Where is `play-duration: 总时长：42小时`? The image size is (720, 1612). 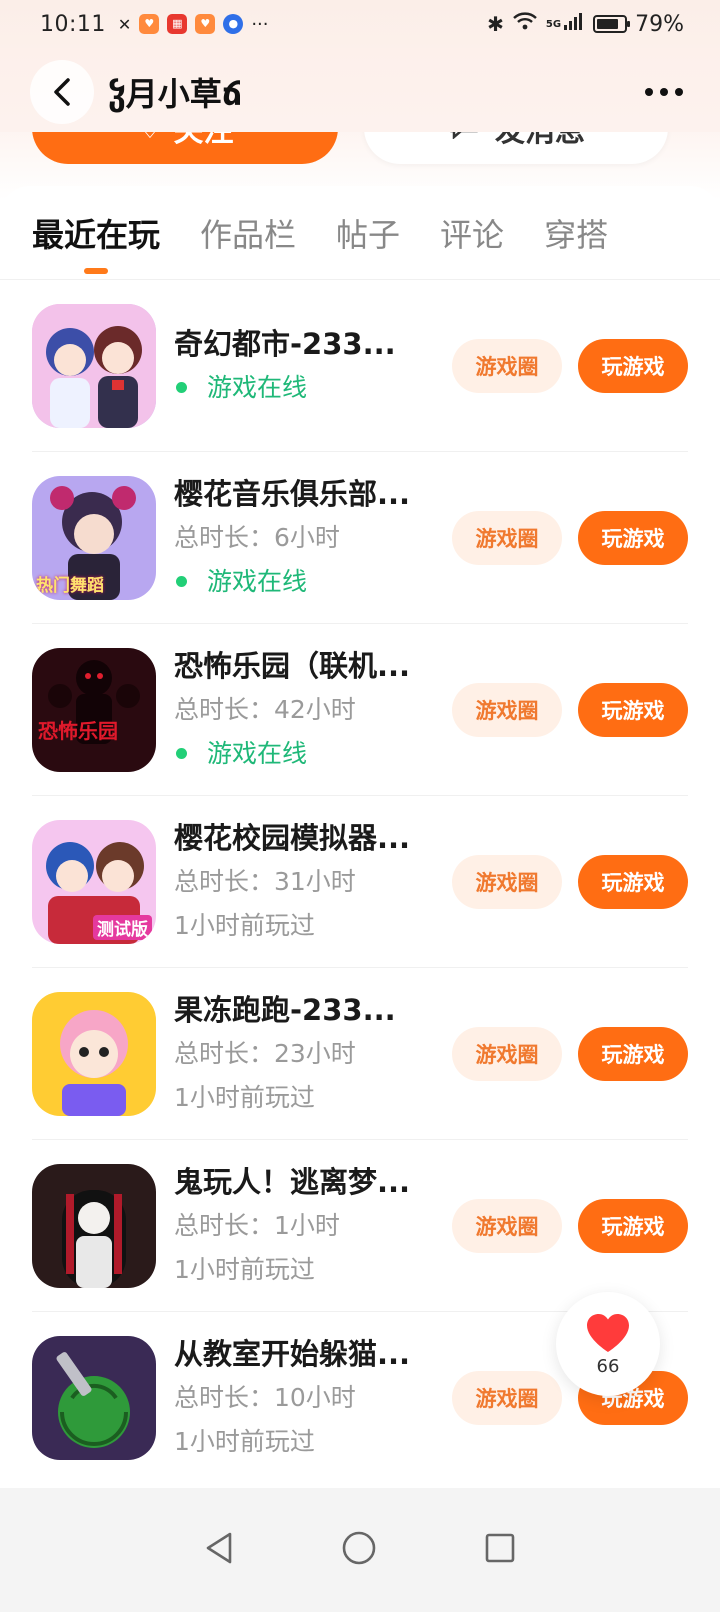 play-duration: 总时长：42小时 is located at coordinates (265, 709).